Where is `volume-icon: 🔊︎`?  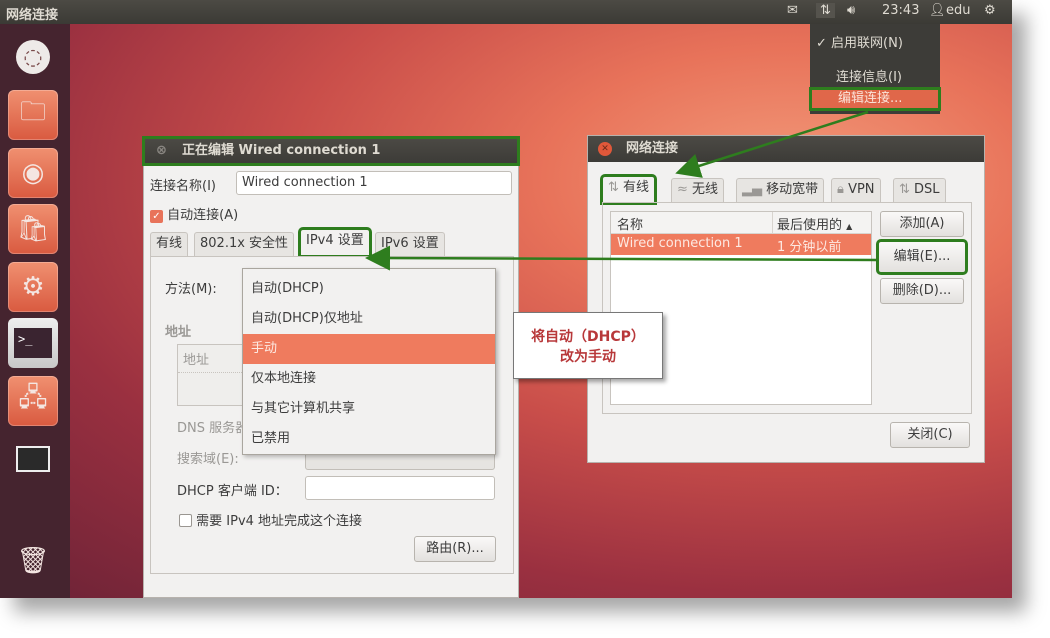
volume-icon: 🔊︎ is located at coordinates (851, 10).